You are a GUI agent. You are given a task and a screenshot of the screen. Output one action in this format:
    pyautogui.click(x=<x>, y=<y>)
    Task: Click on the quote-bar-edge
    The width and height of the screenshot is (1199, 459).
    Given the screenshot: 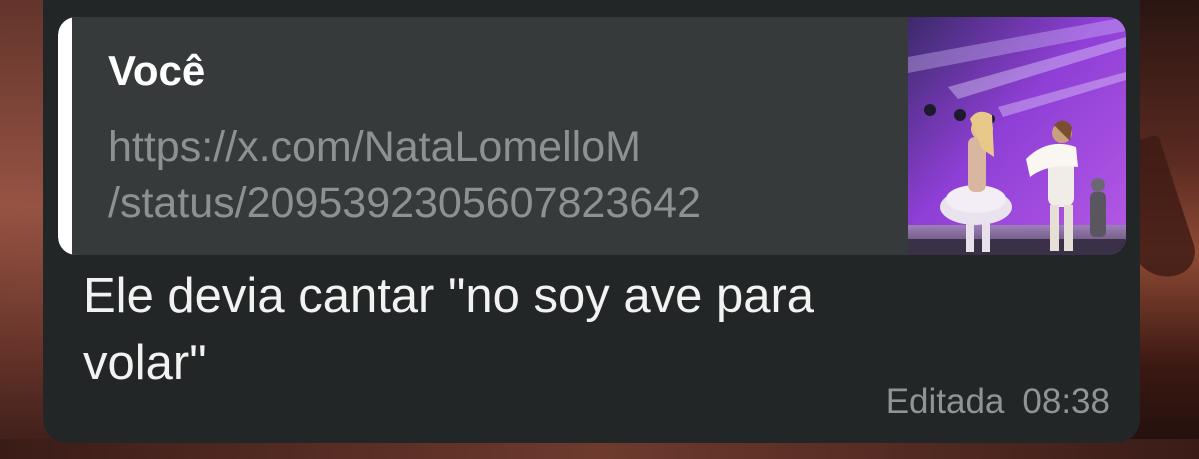 What is the action you would take?
    pyautogui.click(x=77, y=136)
    